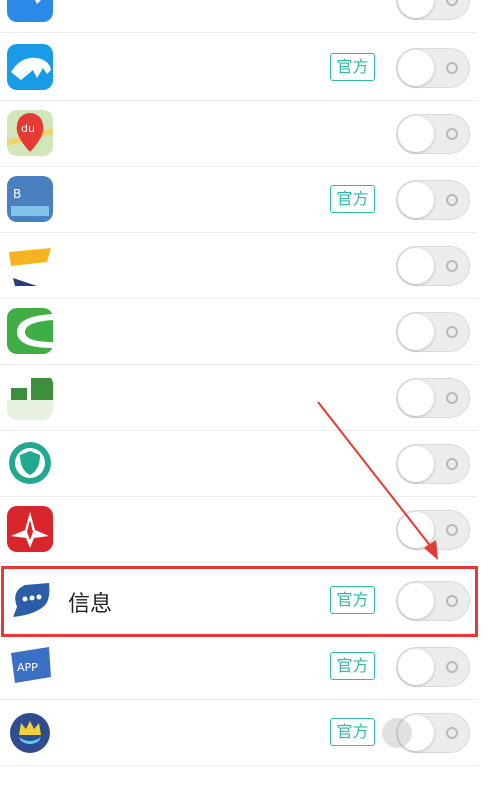 Image resolution: width=502 pixels, height=800 pixels. What do you see at coordinates (17, 194) in the screenshot?
I see `svg-text: B` at bounding box center [17, 194].